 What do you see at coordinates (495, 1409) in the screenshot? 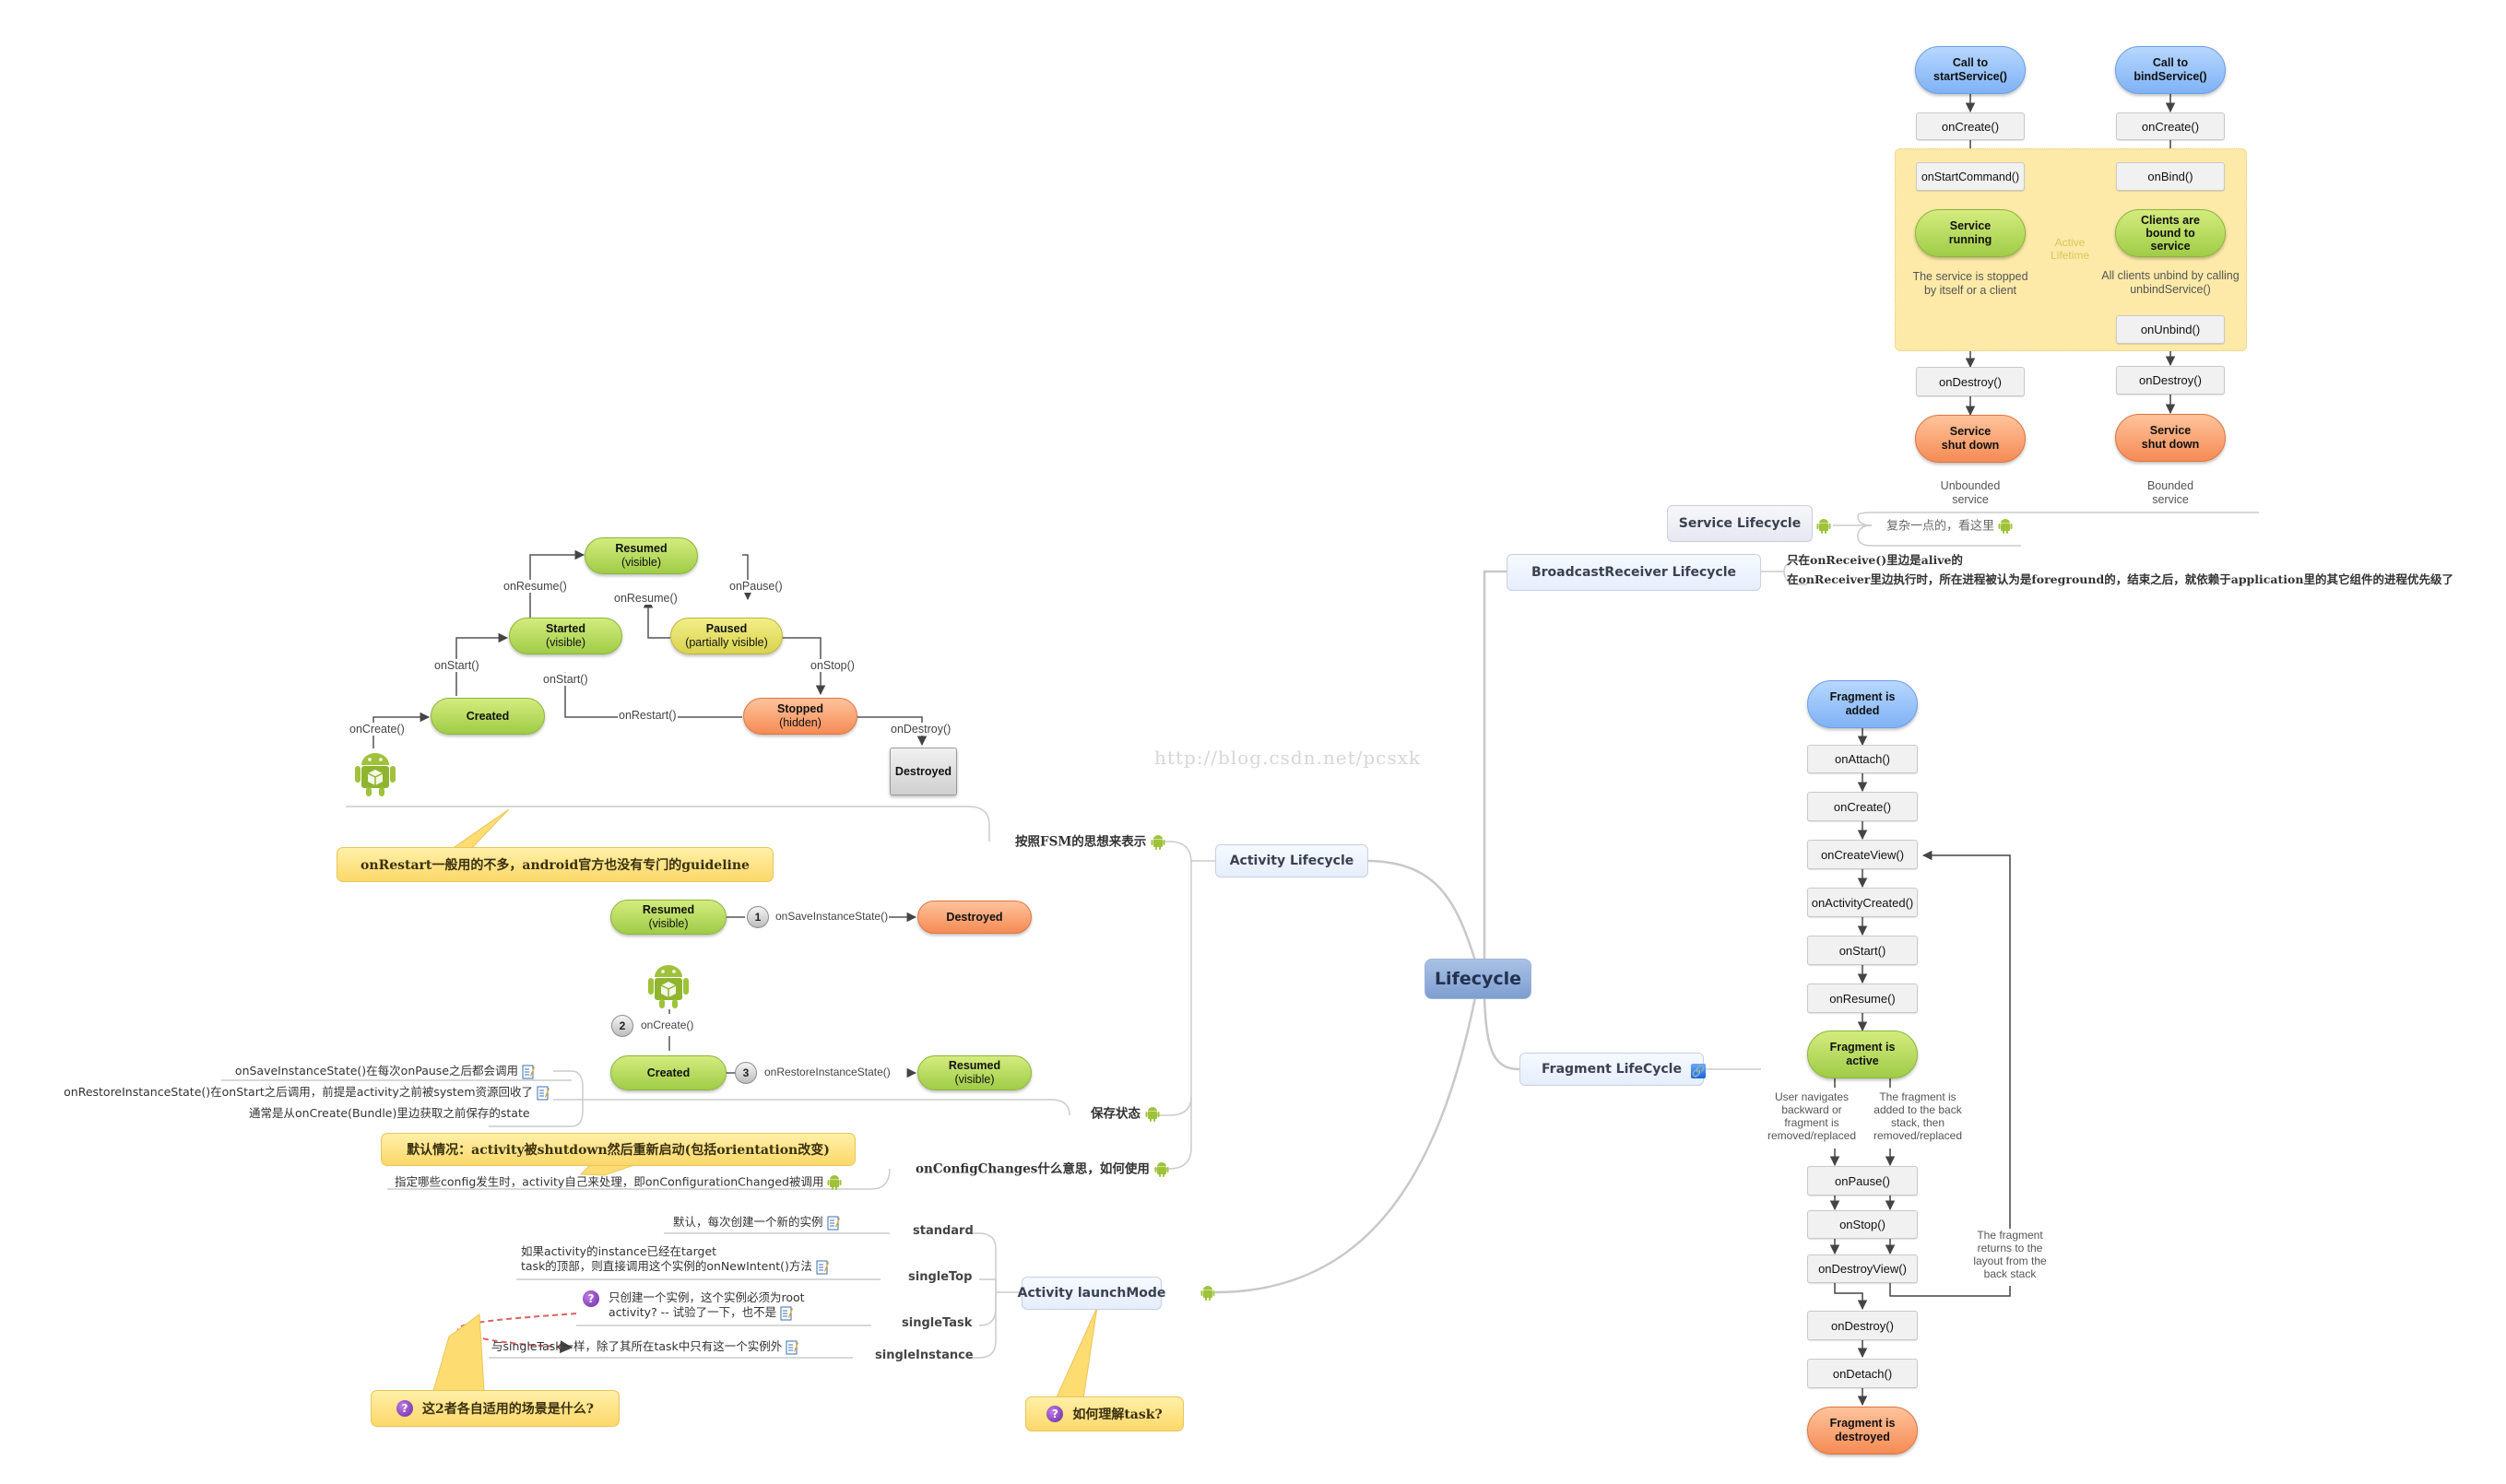
I see `callout-scenarios: ? 这2者各自适用的场景是什么?` at bounding box center [495, 1409].